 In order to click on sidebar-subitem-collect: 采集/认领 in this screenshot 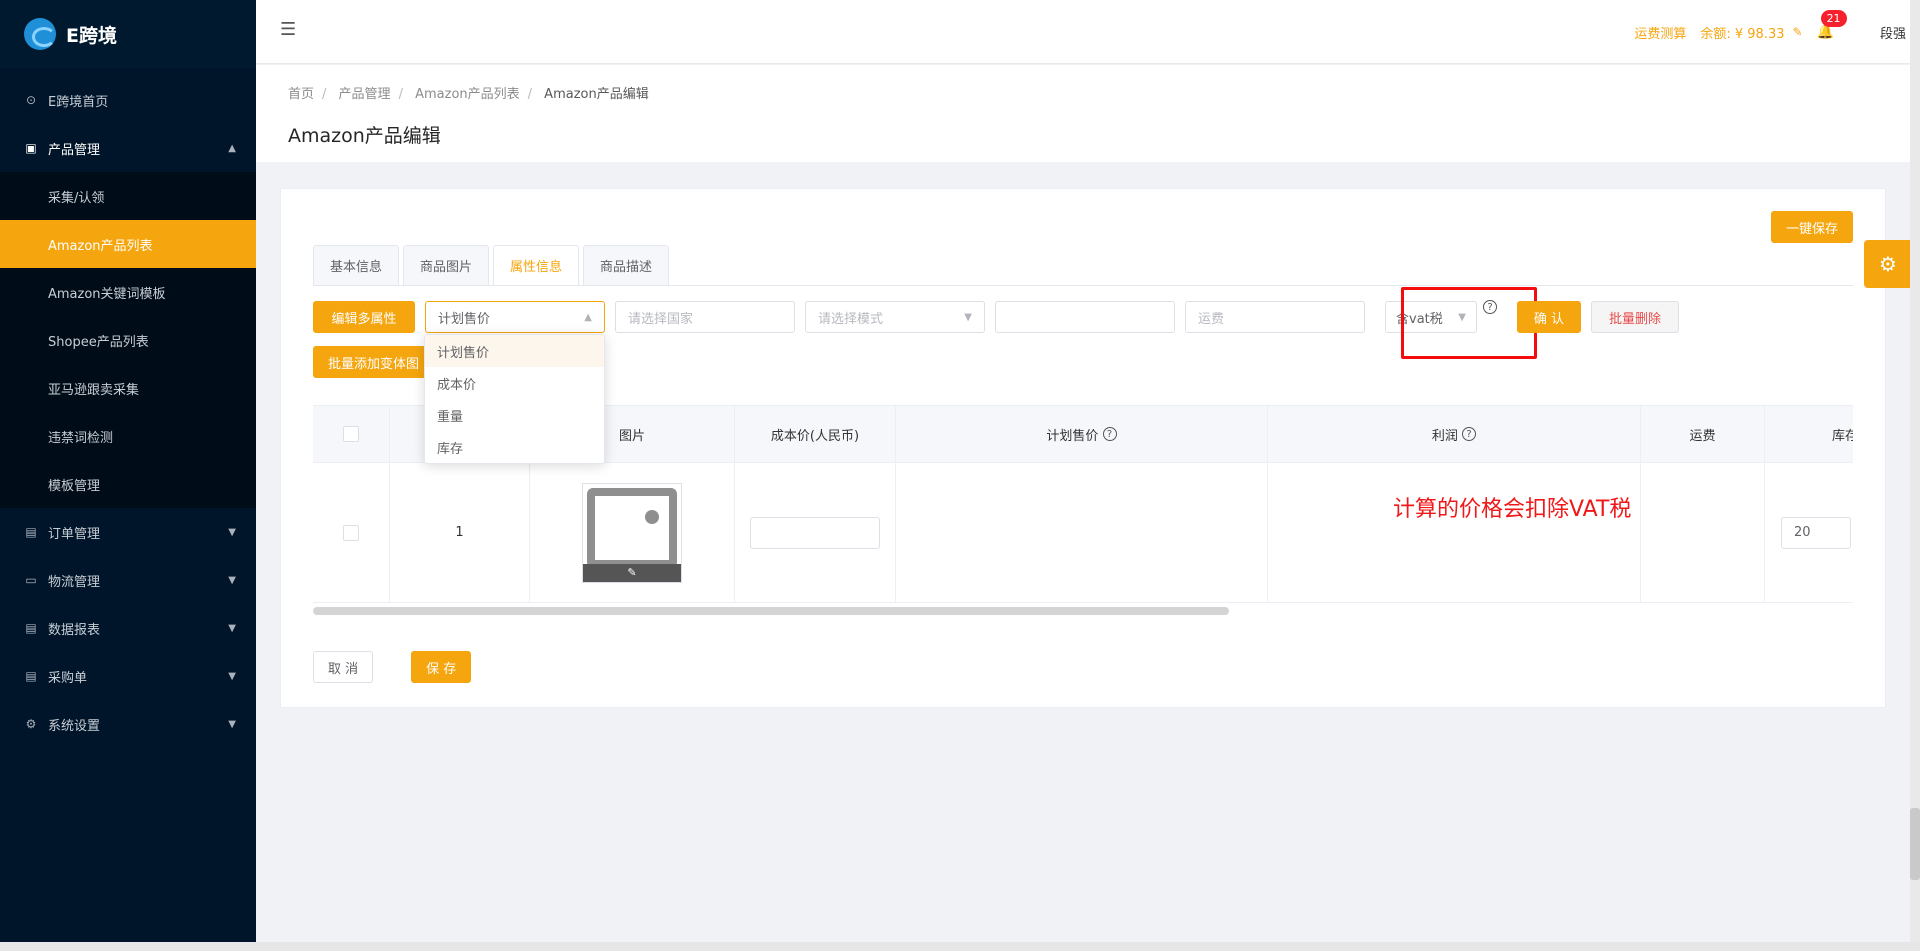, I will do `click(128, 196)`.